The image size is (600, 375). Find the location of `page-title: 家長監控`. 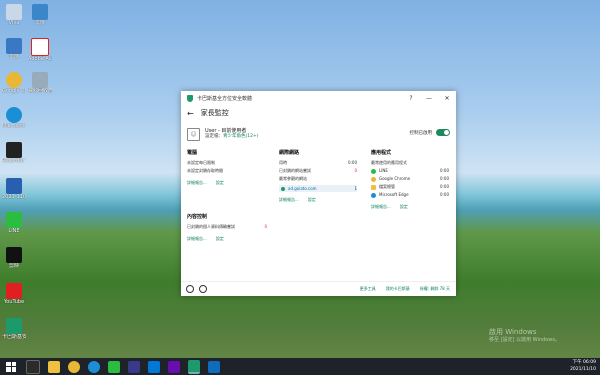

page-title: 家長監控 is located at coordinates (214, 113).